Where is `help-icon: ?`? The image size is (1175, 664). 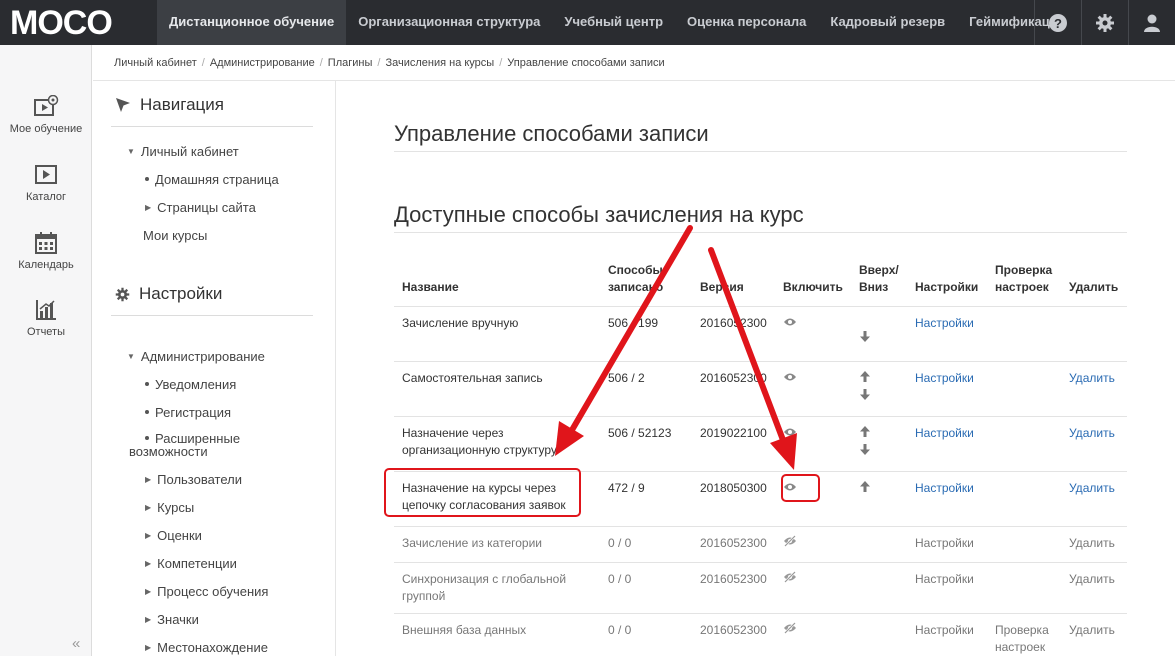
help-icon: ? is located at coordinates (1057, 22).